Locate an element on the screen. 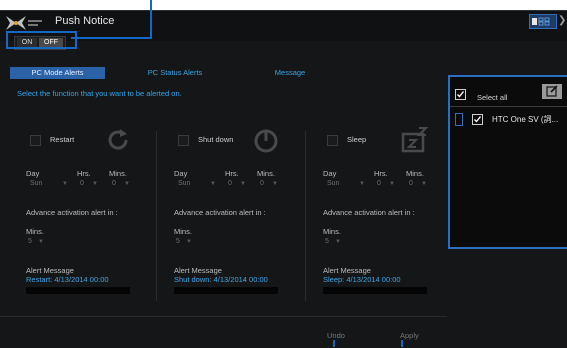 This screenshot has width=567, height=348. alert-message-text: Sleep: 4/13/2014 00:00 is located at coordinates (362, 279).